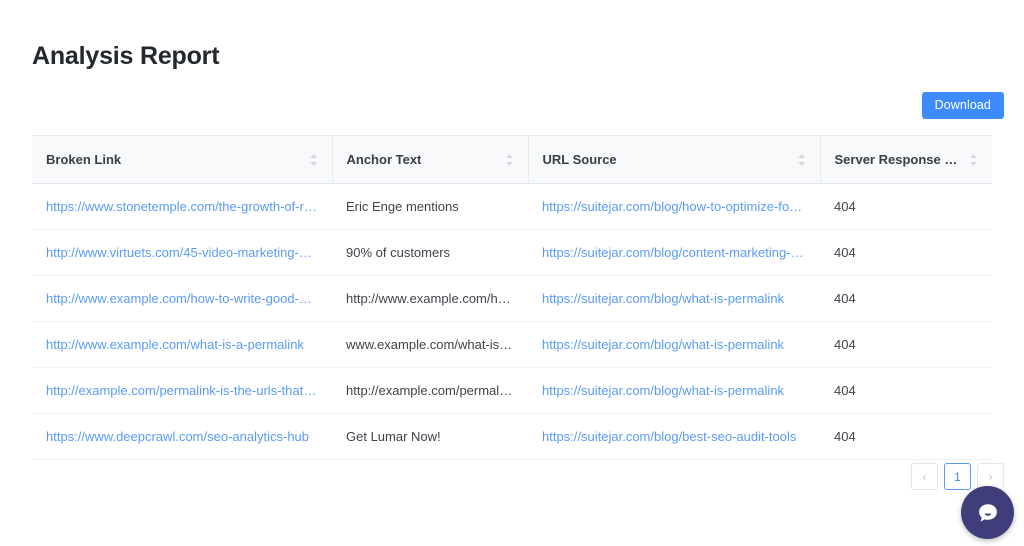  What do you see at coordinates (579, 159) in the screenshot?
I see `column-header-label: URL Source` at bounding box center [579, 159].